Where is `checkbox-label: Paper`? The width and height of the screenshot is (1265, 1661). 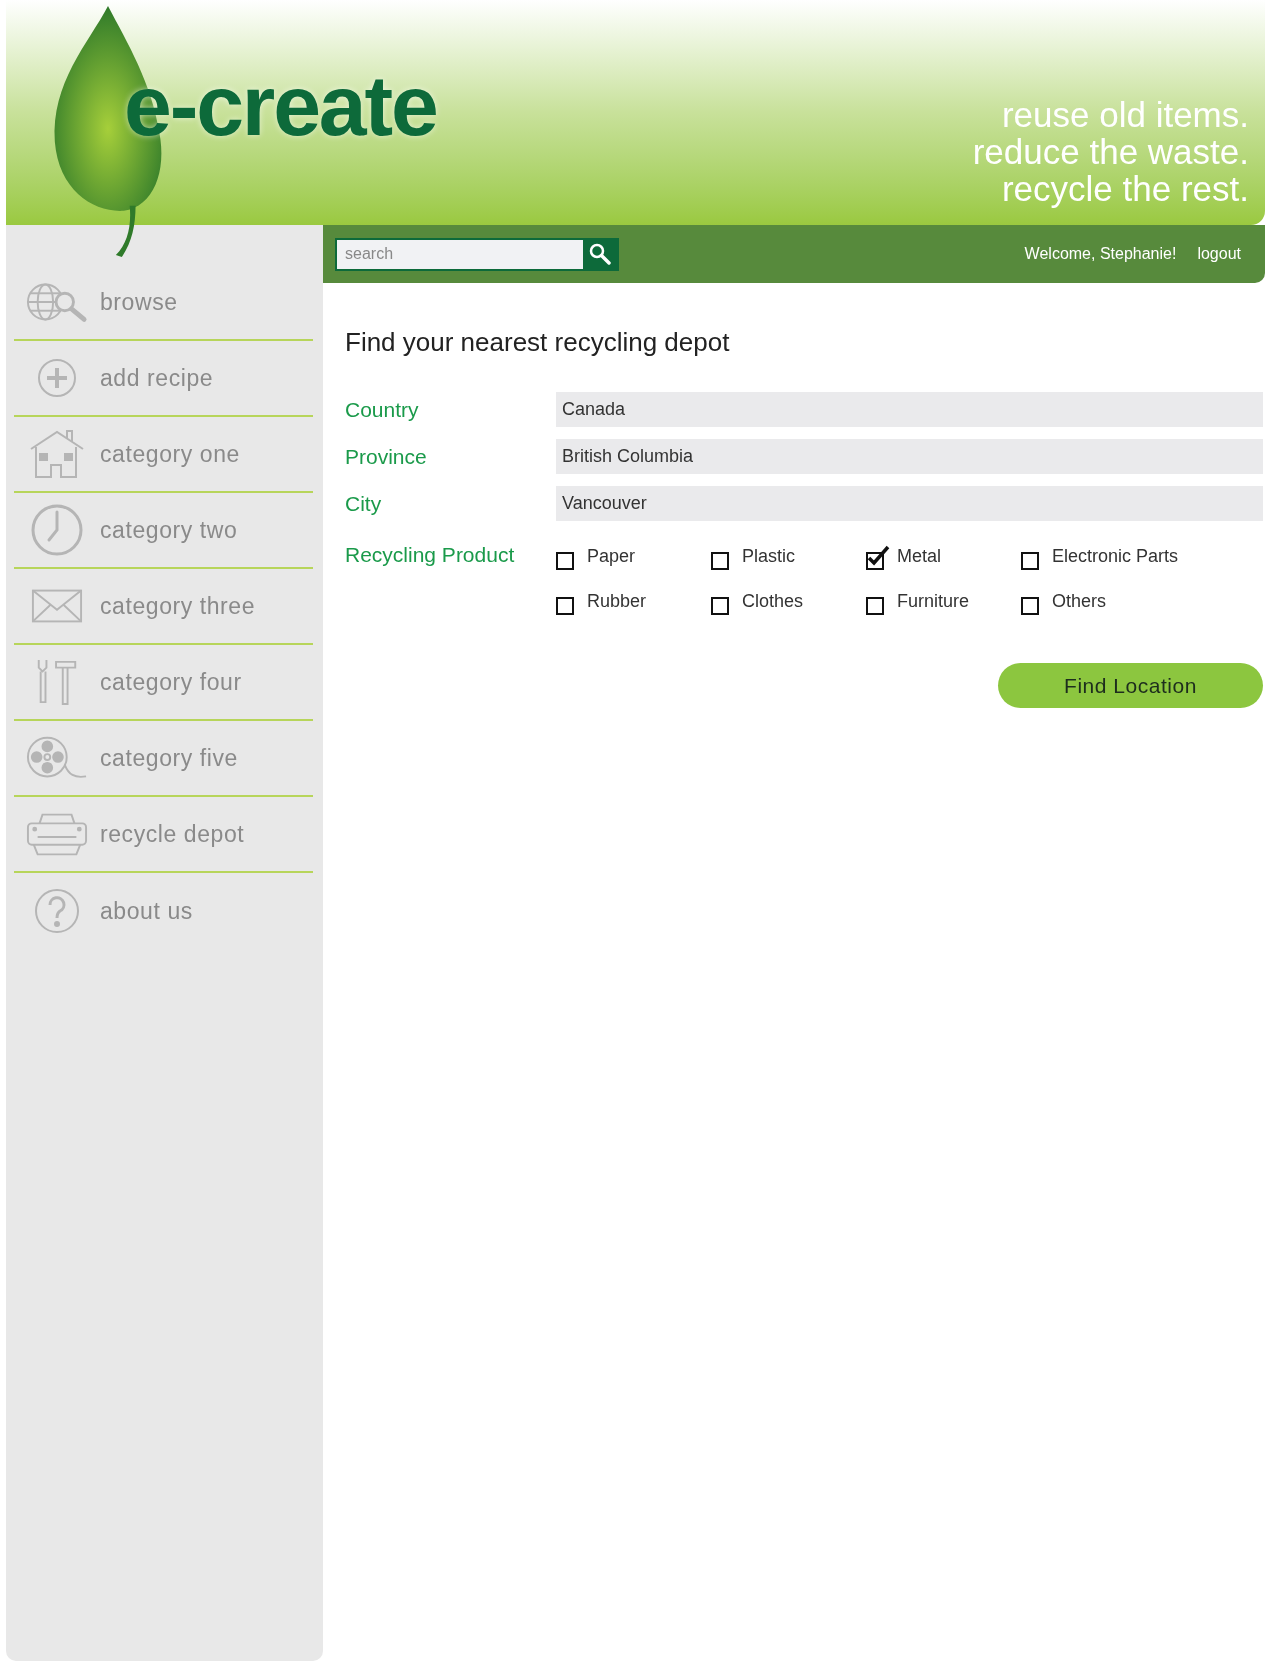 checkbox-label: Paper is located at coordinates (611, 556).